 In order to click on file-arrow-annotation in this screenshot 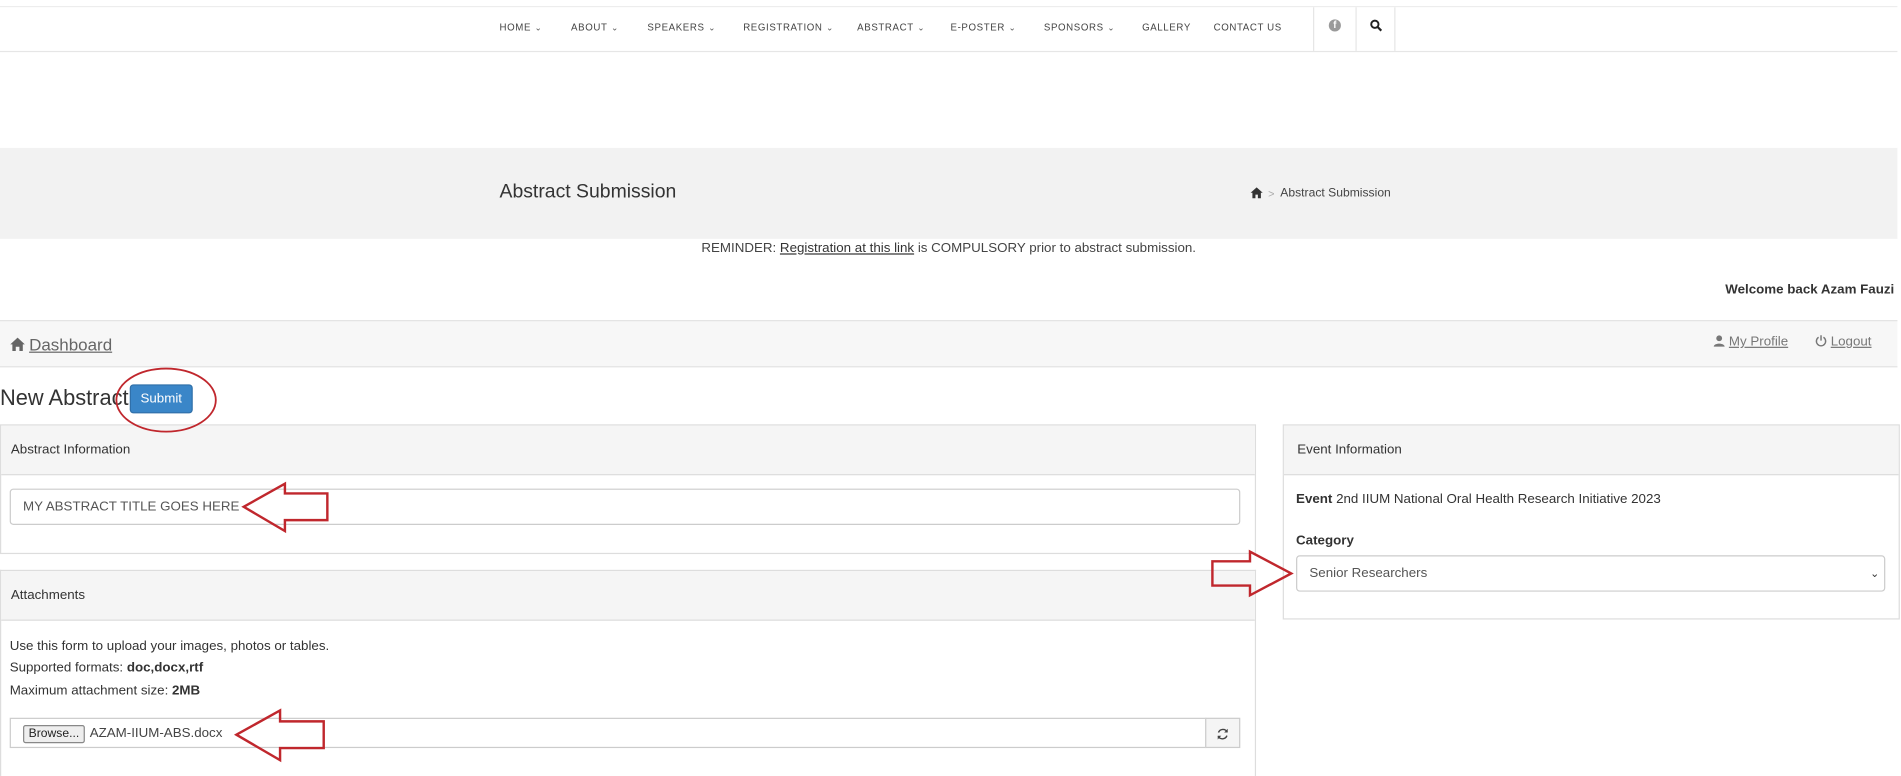, I will do `click(279, 735)`.